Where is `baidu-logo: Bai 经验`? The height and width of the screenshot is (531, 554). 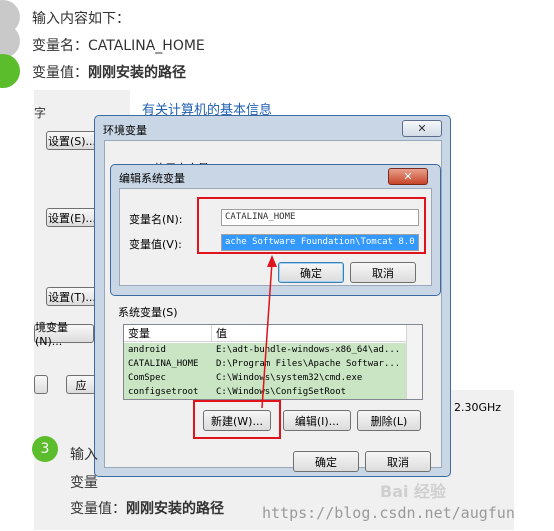 baidu-logo: Bai 经验 is located at coordinates (413, 491).